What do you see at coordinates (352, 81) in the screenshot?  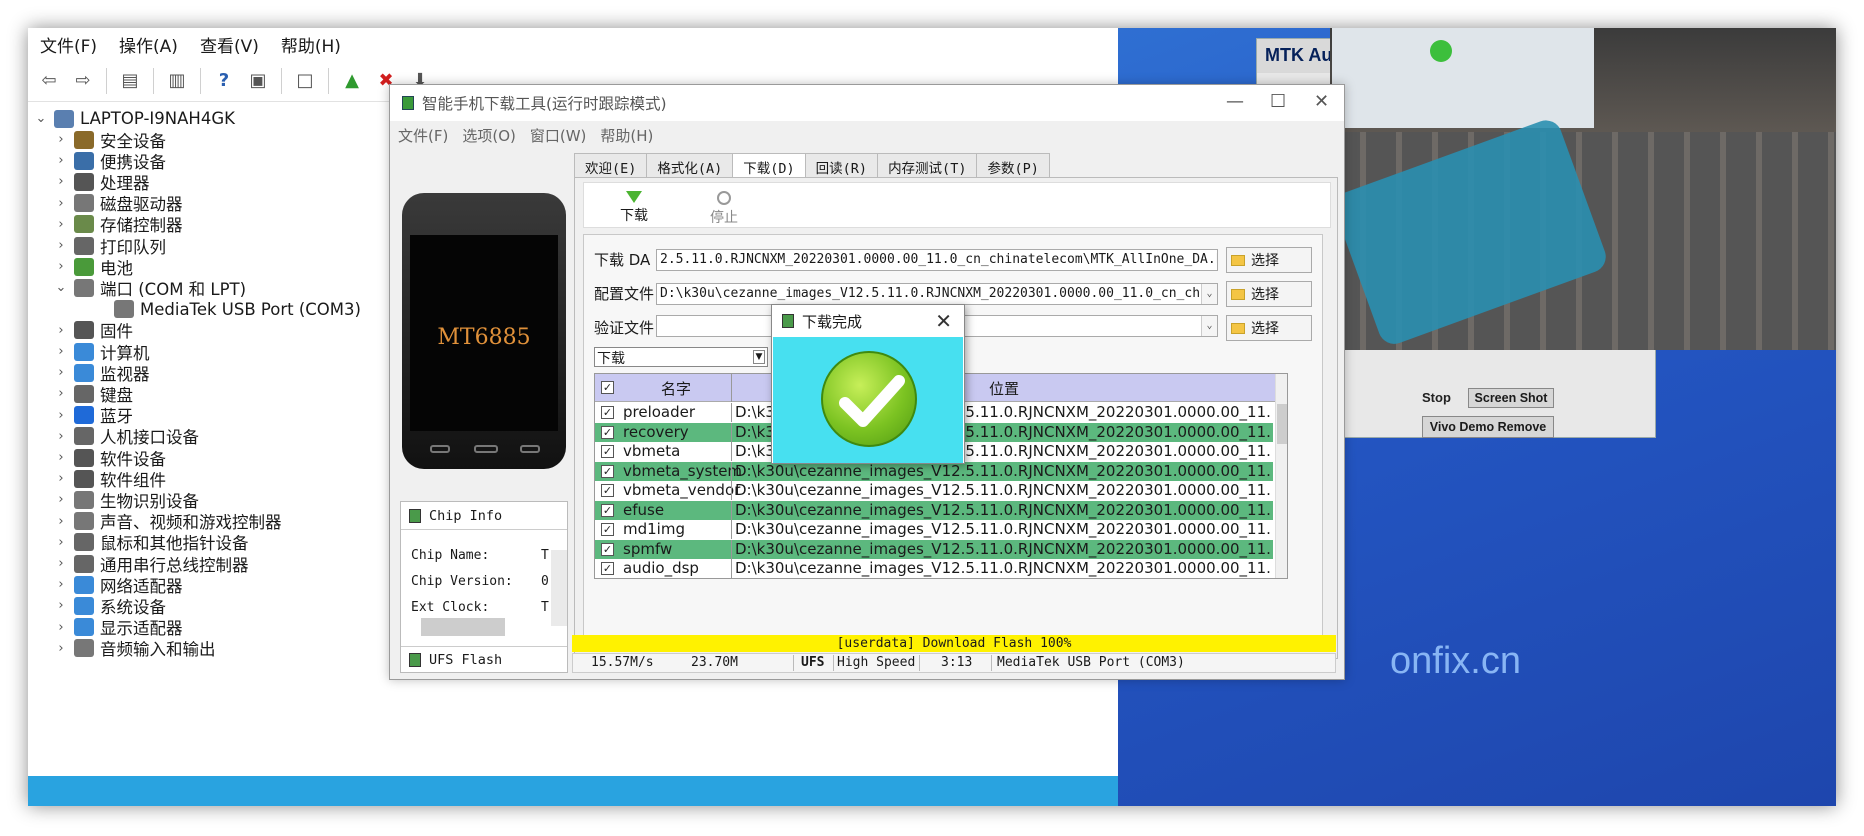 I see `update-driver-icon: ▲` at bounding box center [352, 81].